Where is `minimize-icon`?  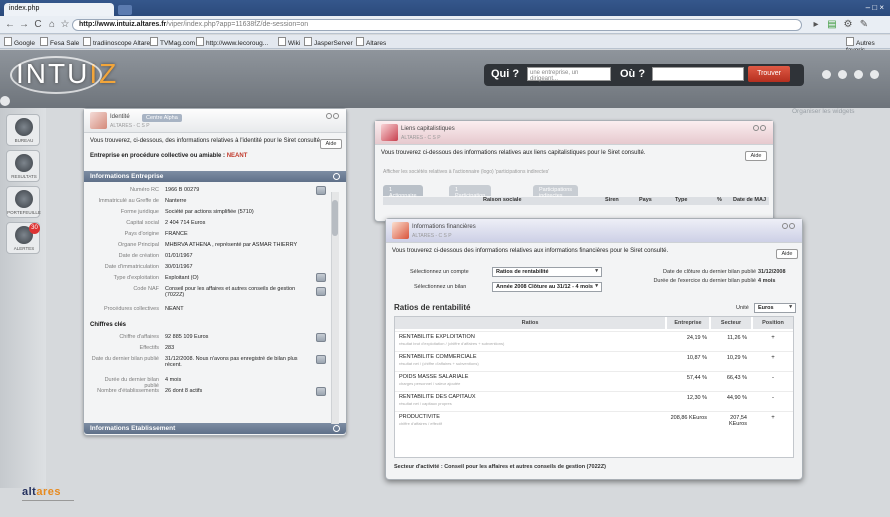
minimize-icon is located at coordinates (329, 116).